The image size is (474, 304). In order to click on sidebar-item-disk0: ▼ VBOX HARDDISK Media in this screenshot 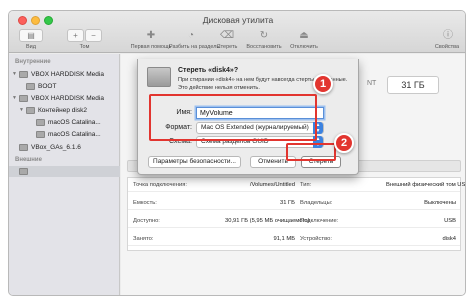, I will do `click(64, 74)`.